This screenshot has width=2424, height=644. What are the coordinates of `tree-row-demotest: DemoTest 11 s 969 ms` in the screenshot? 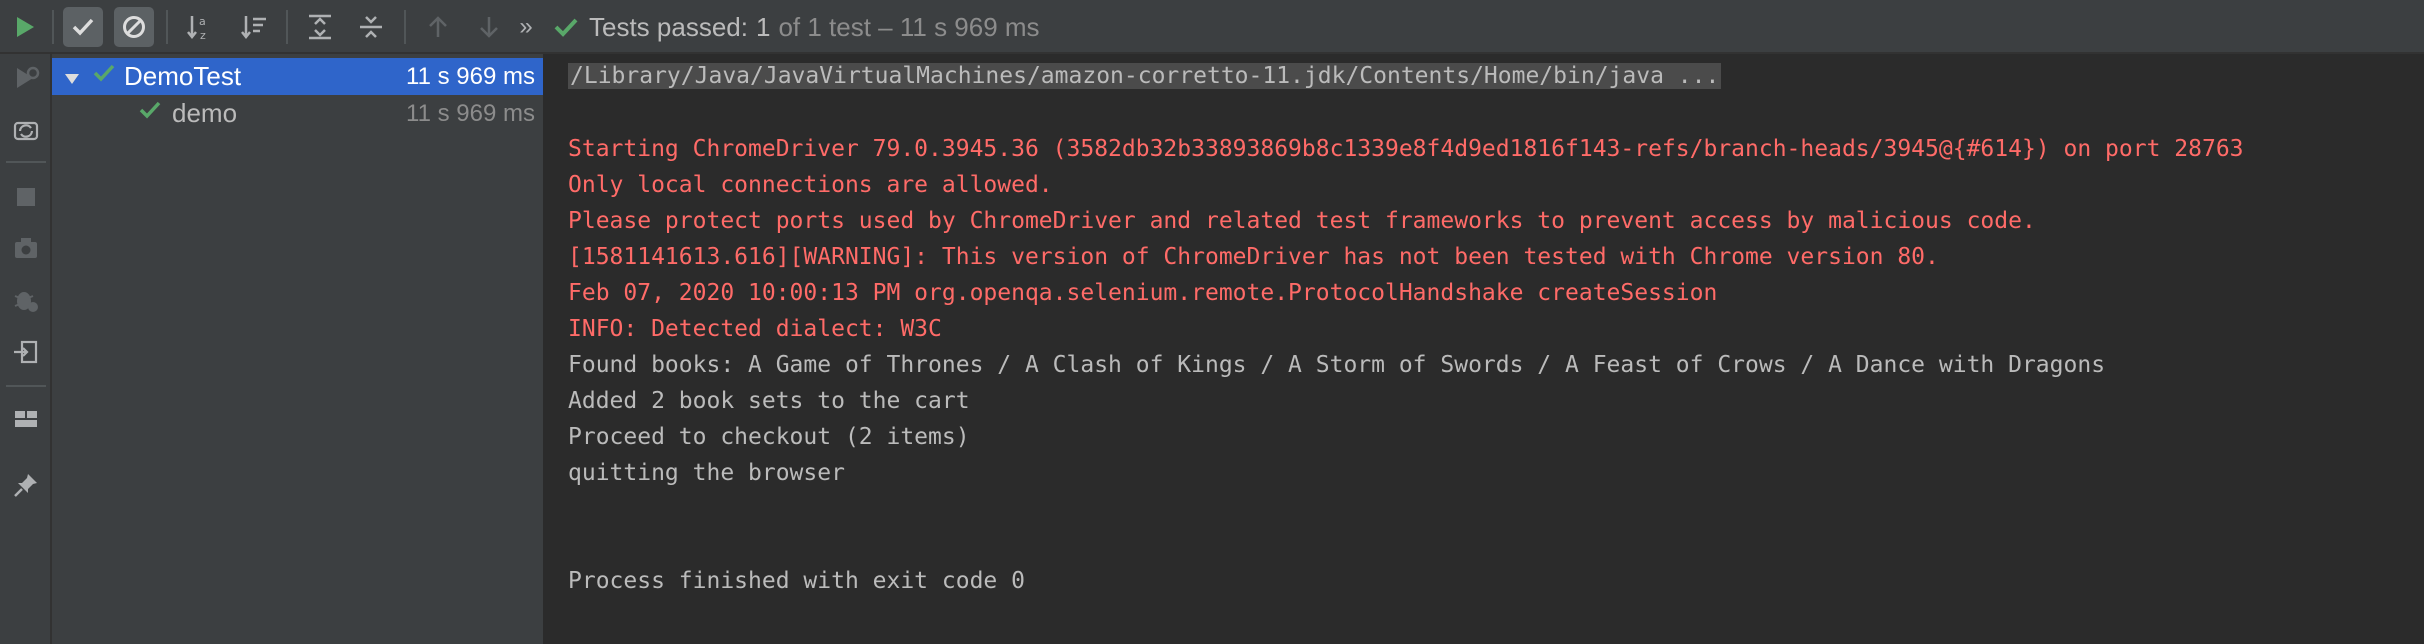 It's located at (297, 76).